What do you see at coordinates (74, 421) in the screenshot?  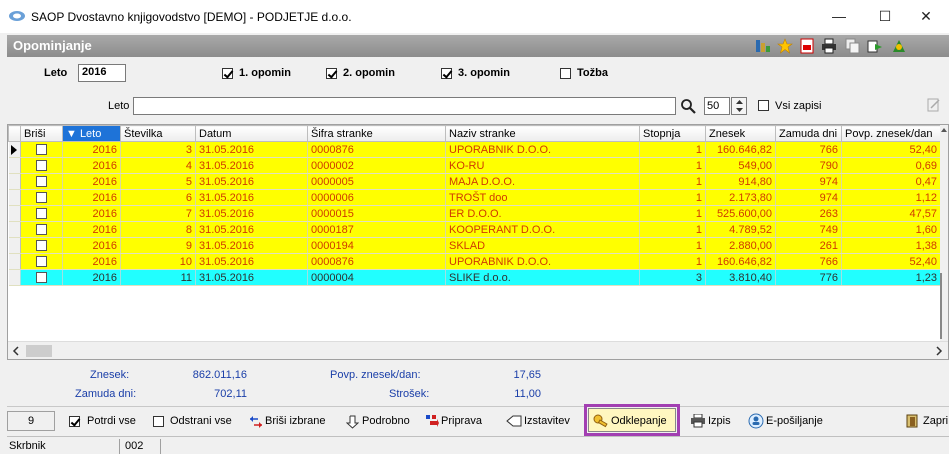 I see `confirm-all-checkbox` at bounding box center [74, 421].